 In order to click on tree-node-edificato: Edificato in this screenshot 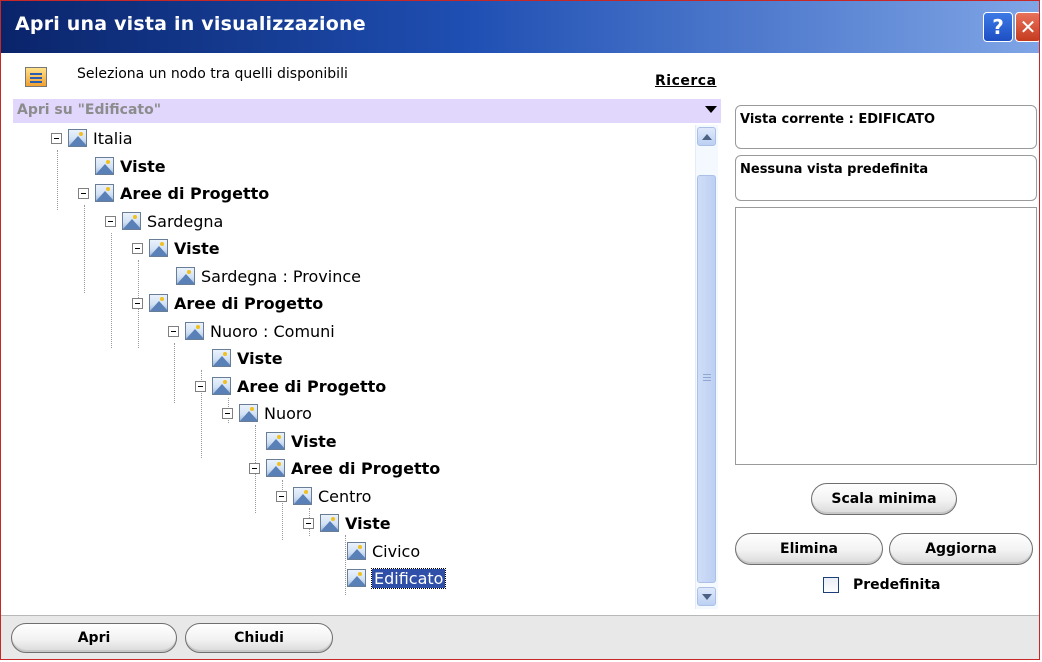, I will do `click(397, 578)`.